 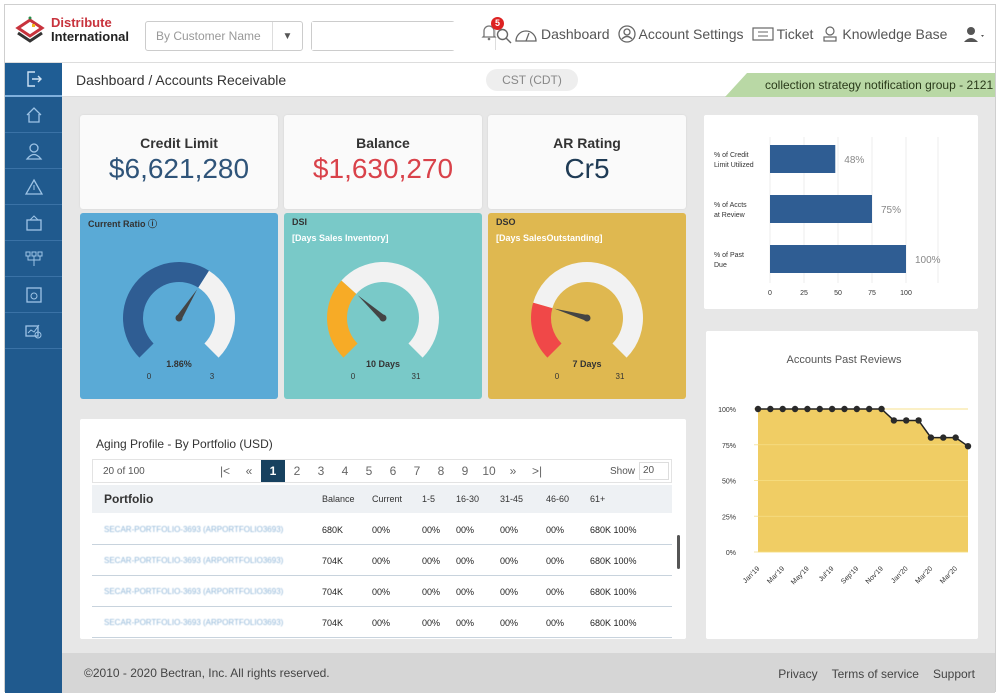 What do you see at coordinates (347, 499) in the screenshot?
I see `column-header: Balance` at bounding box center [347, 499].